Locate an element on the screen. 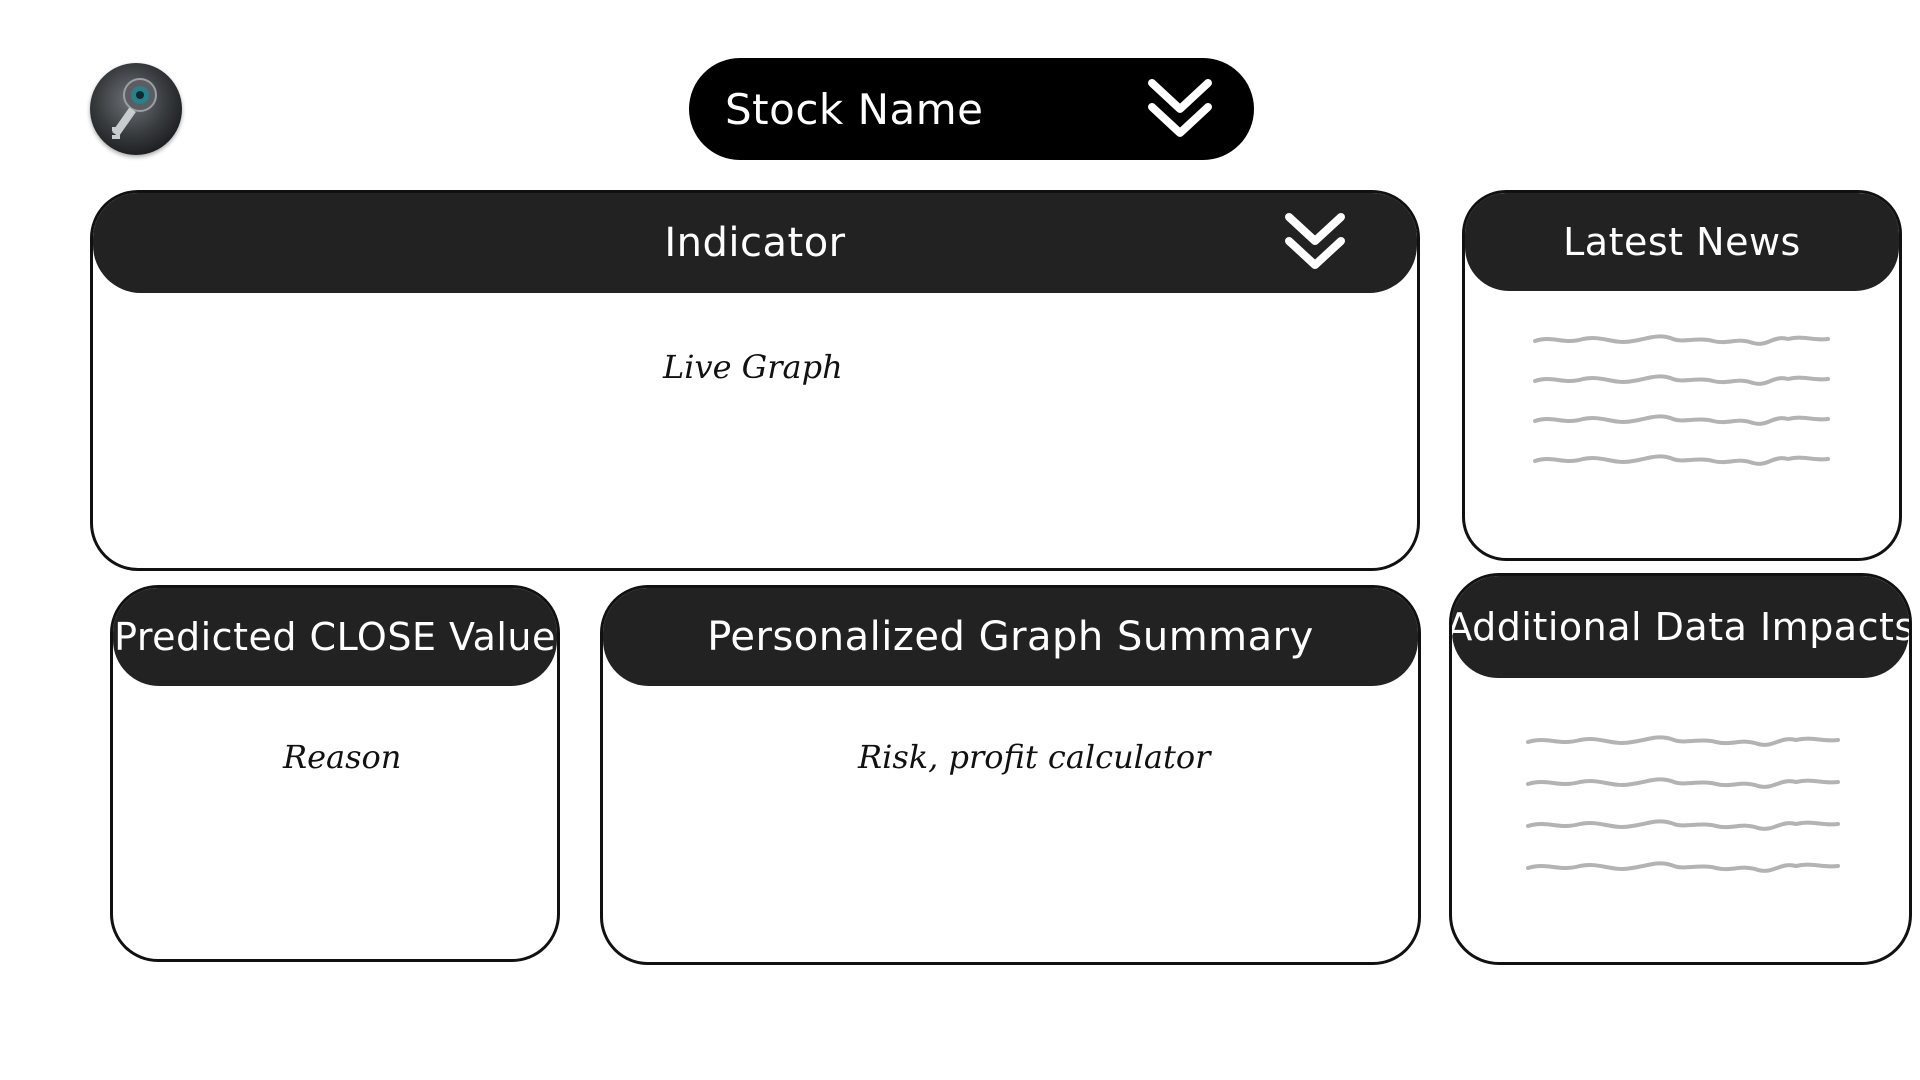 The width and height of the screenshot is (1920, 1080). additional-data-panel: Additional Data Impacts is located at coordinates (1680, 769).